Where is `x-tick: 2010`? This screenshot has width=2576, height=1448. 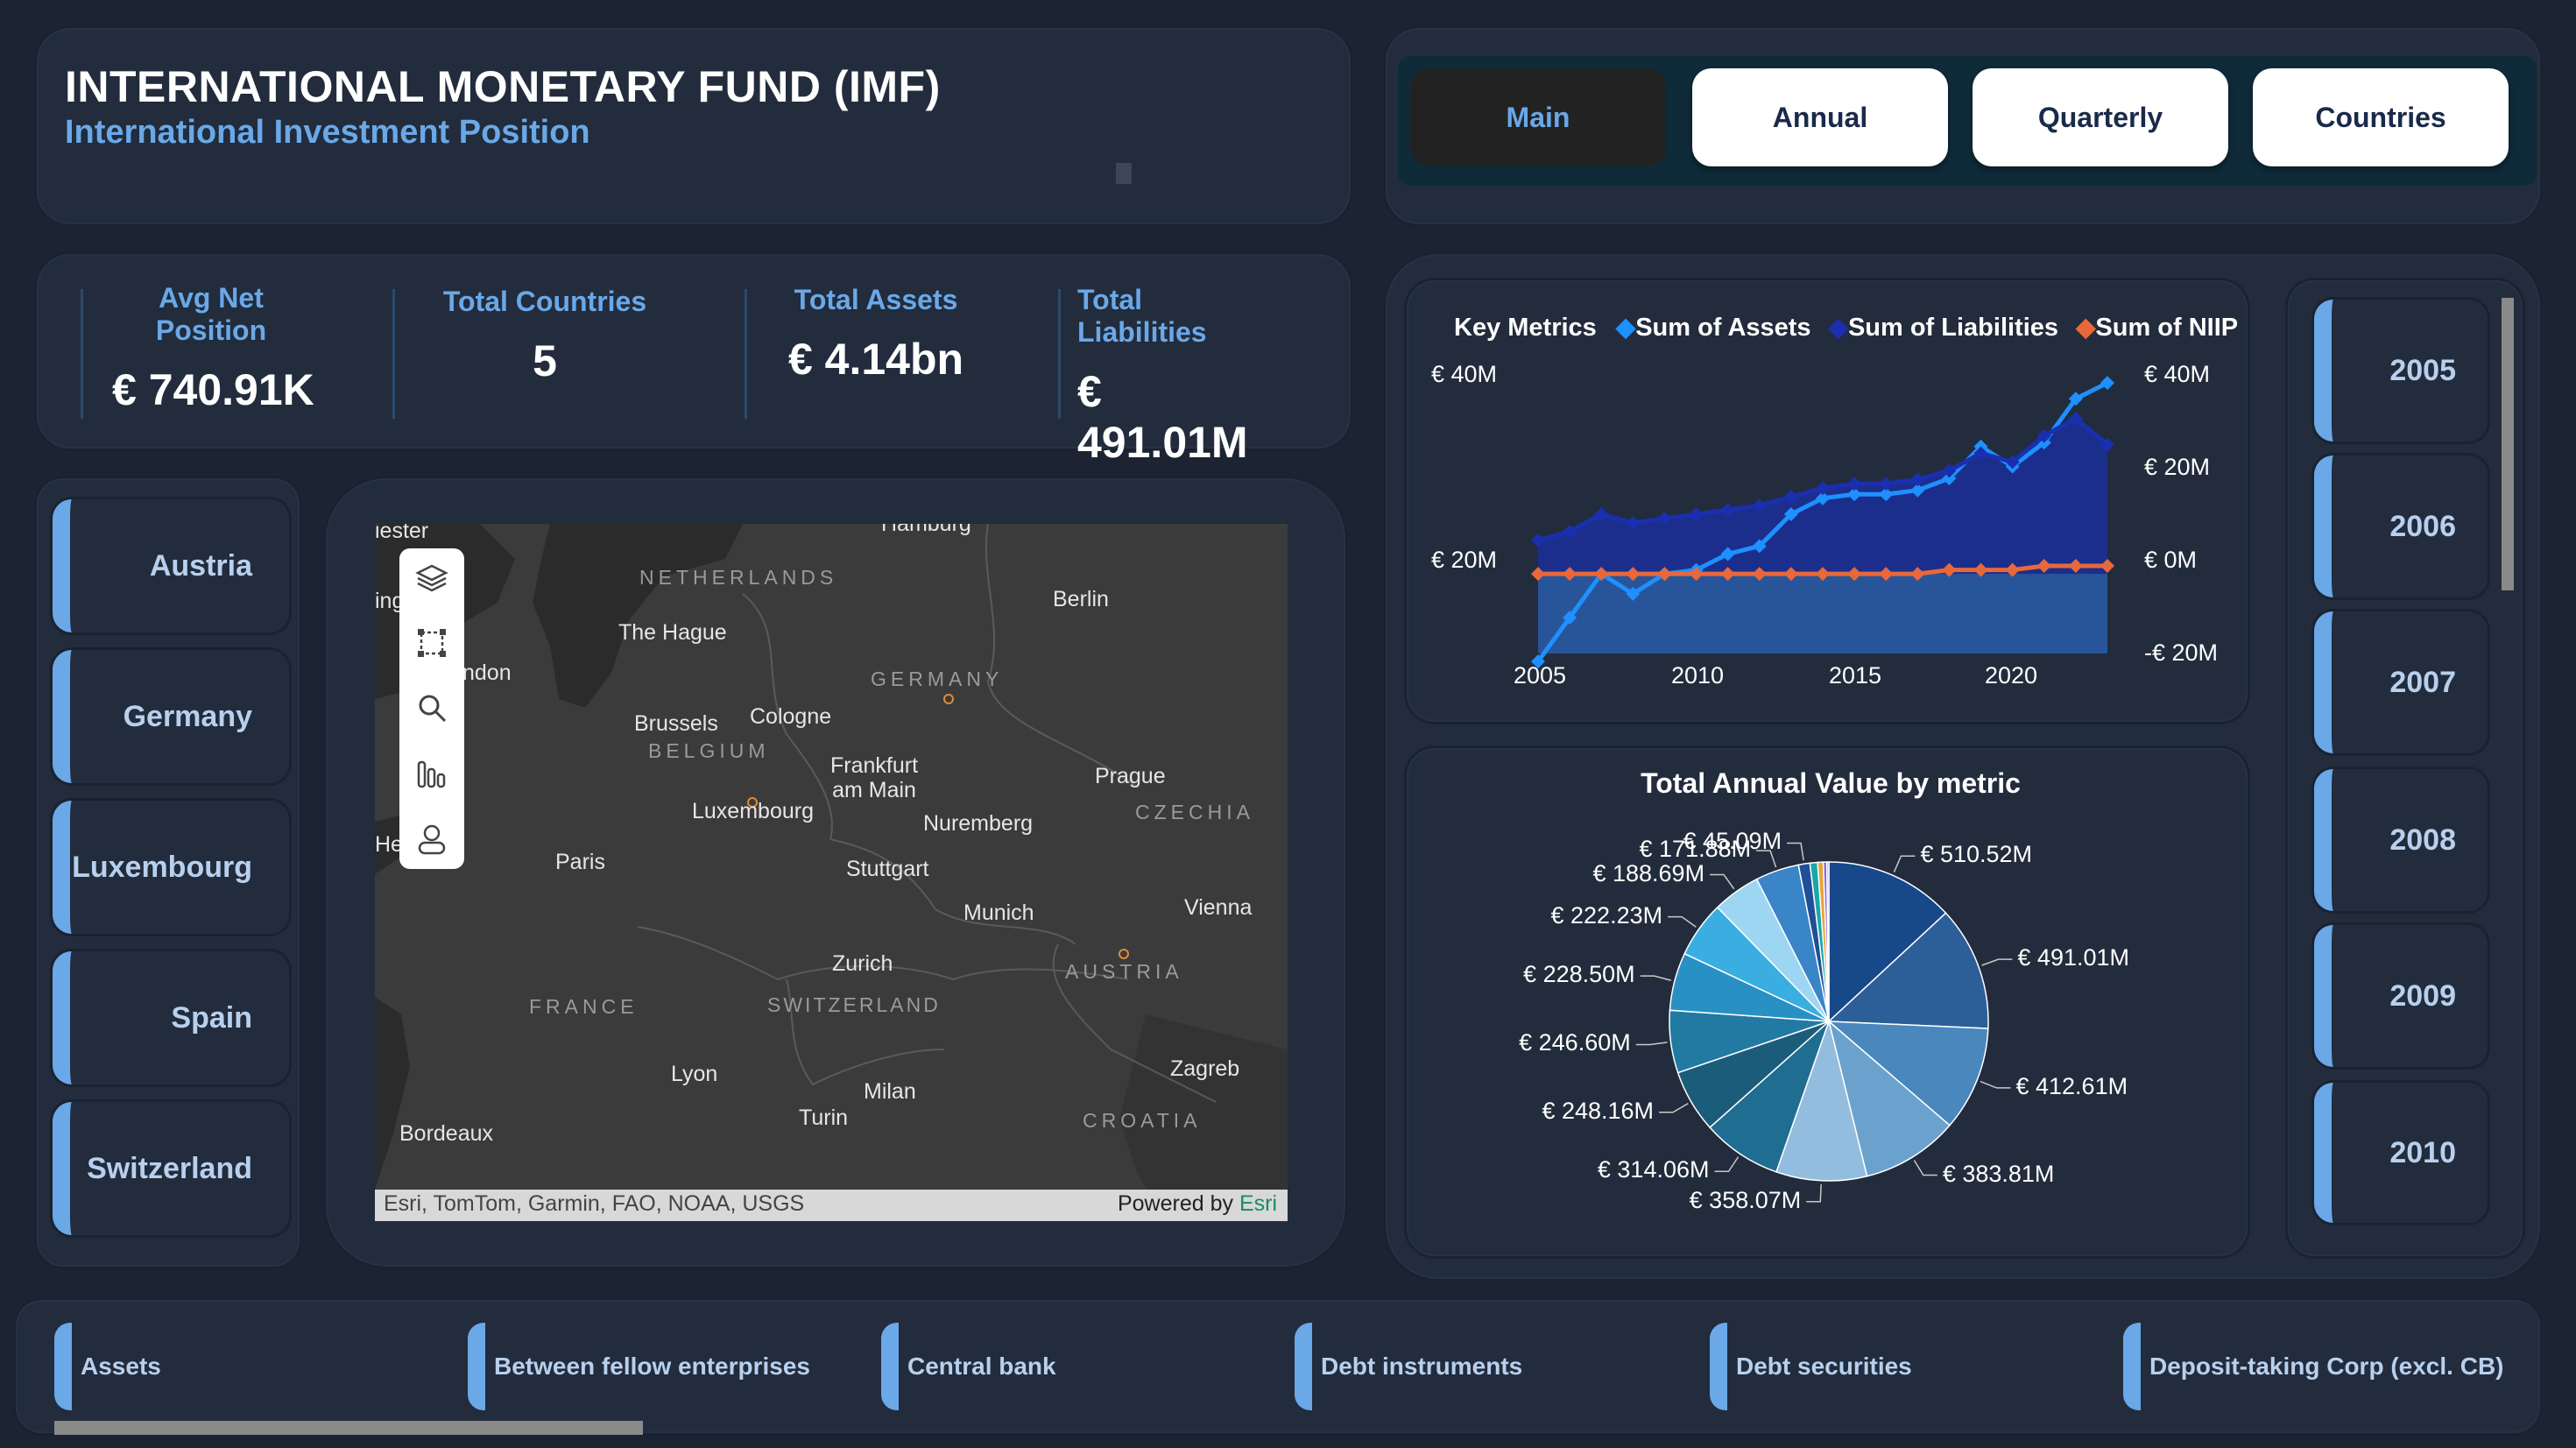
x-tick: 2010 is located at coordinates (1698, 676).